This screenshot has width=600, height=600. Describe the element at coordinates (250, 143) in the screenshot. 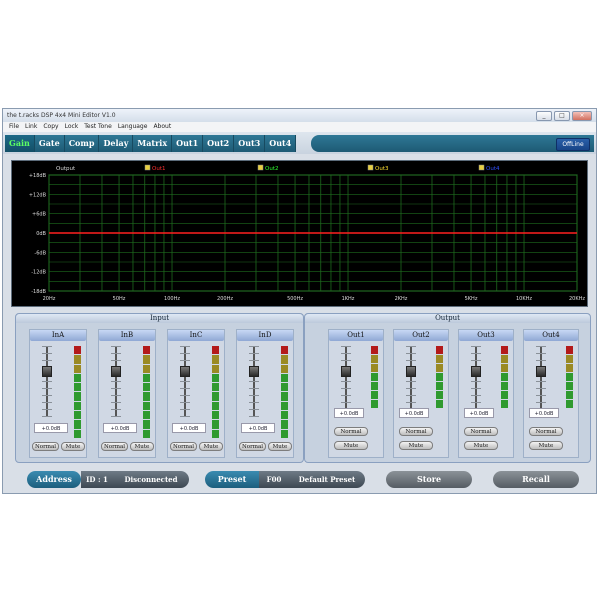

I see `tab-out3: Out3` at that location.